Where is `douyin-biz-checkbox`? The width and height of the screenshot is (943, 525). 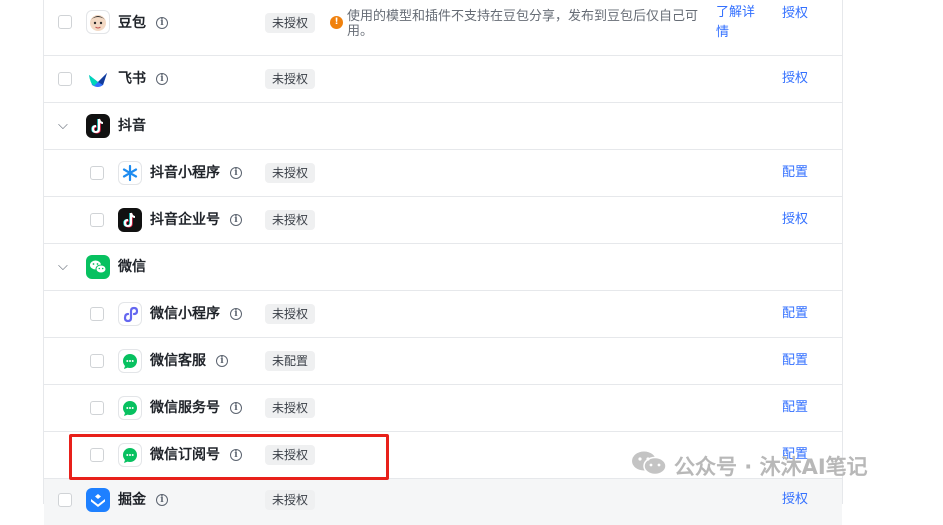
douyin-biz-checkbox is located at coordinates (97, 220).